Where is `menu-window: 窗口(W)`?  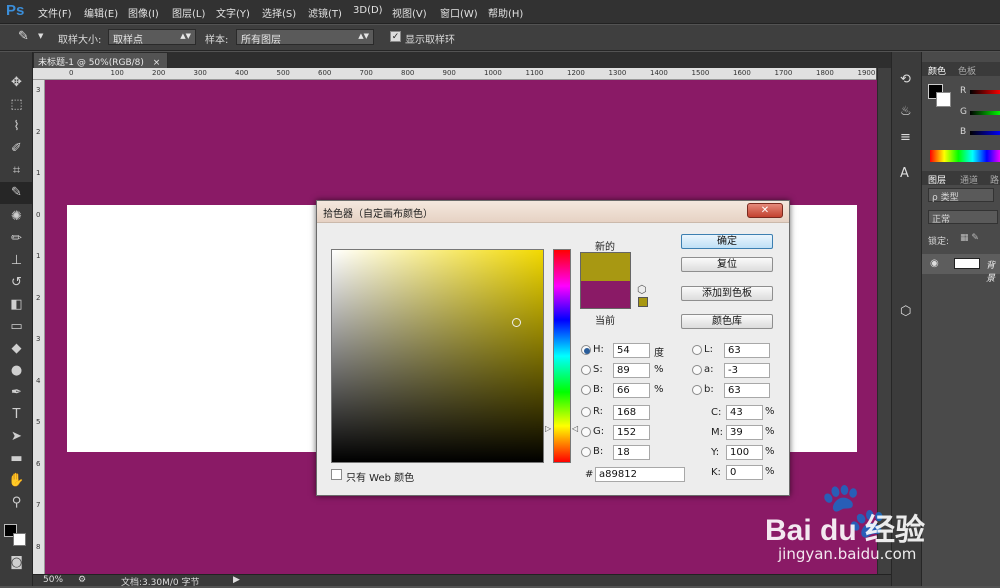
menu-window: 窗口(W) is located at coordinates (459, 12).